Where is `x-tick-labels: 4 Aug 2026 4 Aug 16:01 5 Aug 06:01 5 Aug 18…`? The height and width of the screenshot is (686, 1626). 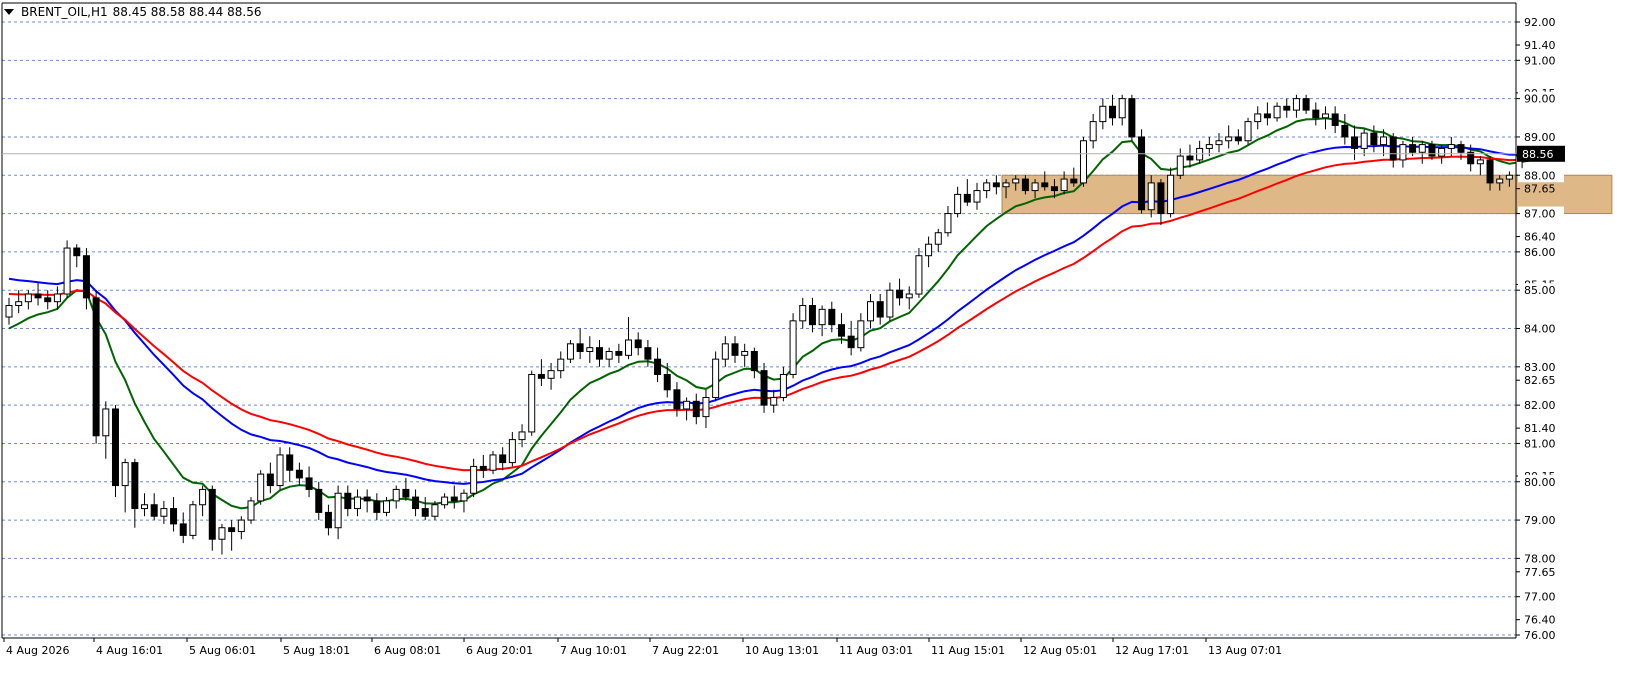
x-tick-labels: 4 Aug 2026 4 Aug 16:01 5 Aug 06:01 5 Aug 18… is located at coordinates (642, 647).